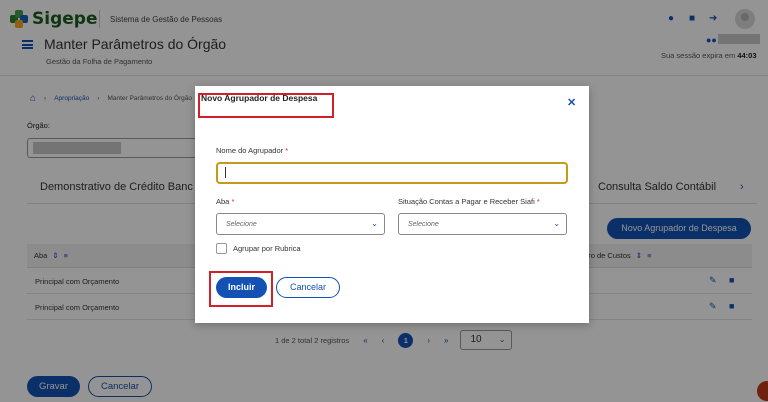  I want to click on modal-cancel-button: Cancelar, so click(308, 287).